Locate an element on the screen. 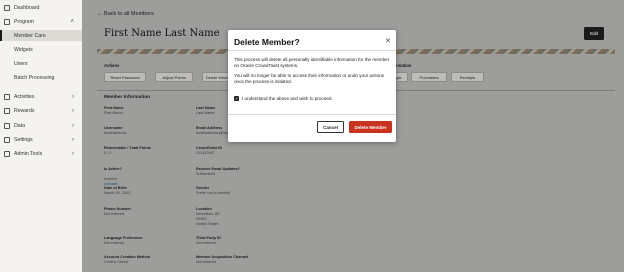 This screenshot has width=624, height=272. field-value: emailaddress@fake is located at coordinates (213, 133).